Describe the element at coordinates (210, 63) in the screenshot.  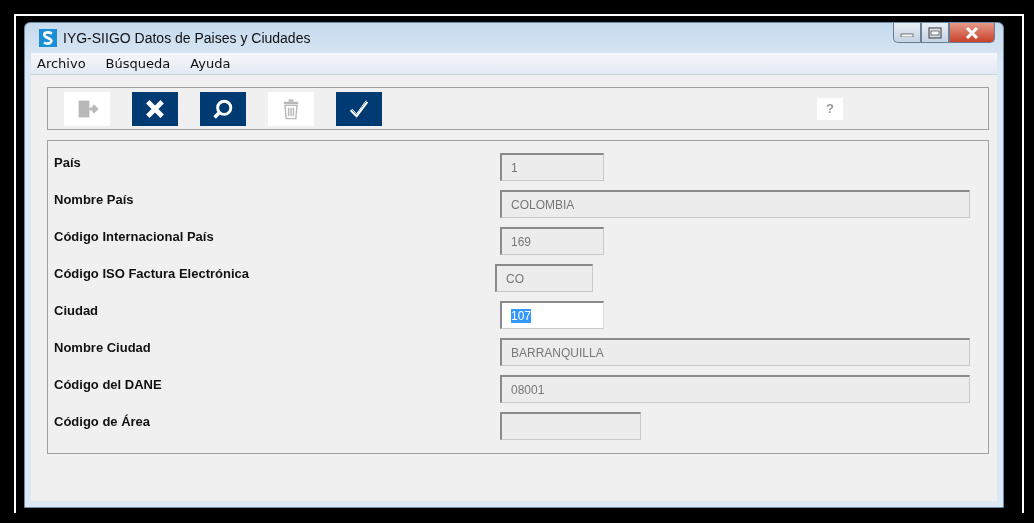
I see `menu-item: Ayuda` at that location.